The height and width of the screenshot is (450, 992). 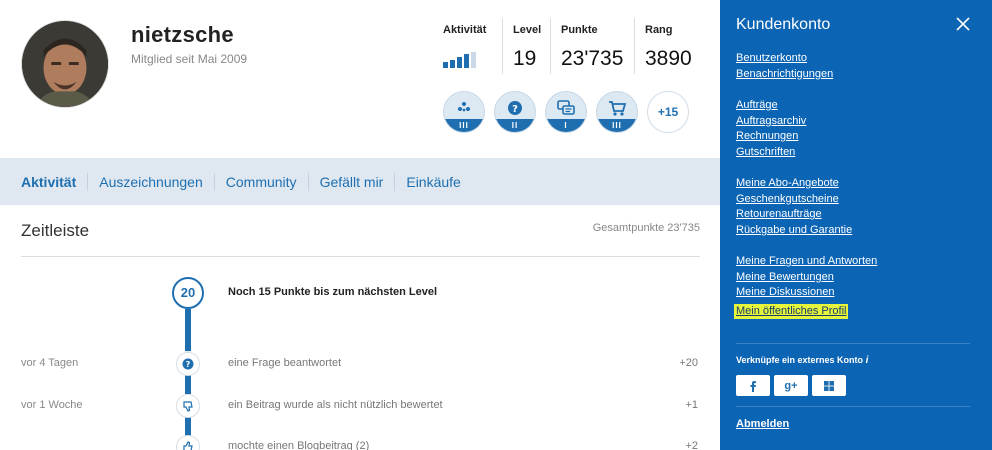 What do you see at coordinates (665, 46) in the screenshot?
I see `stat-rank: Rang 3890` at bounding box center [665, 46].